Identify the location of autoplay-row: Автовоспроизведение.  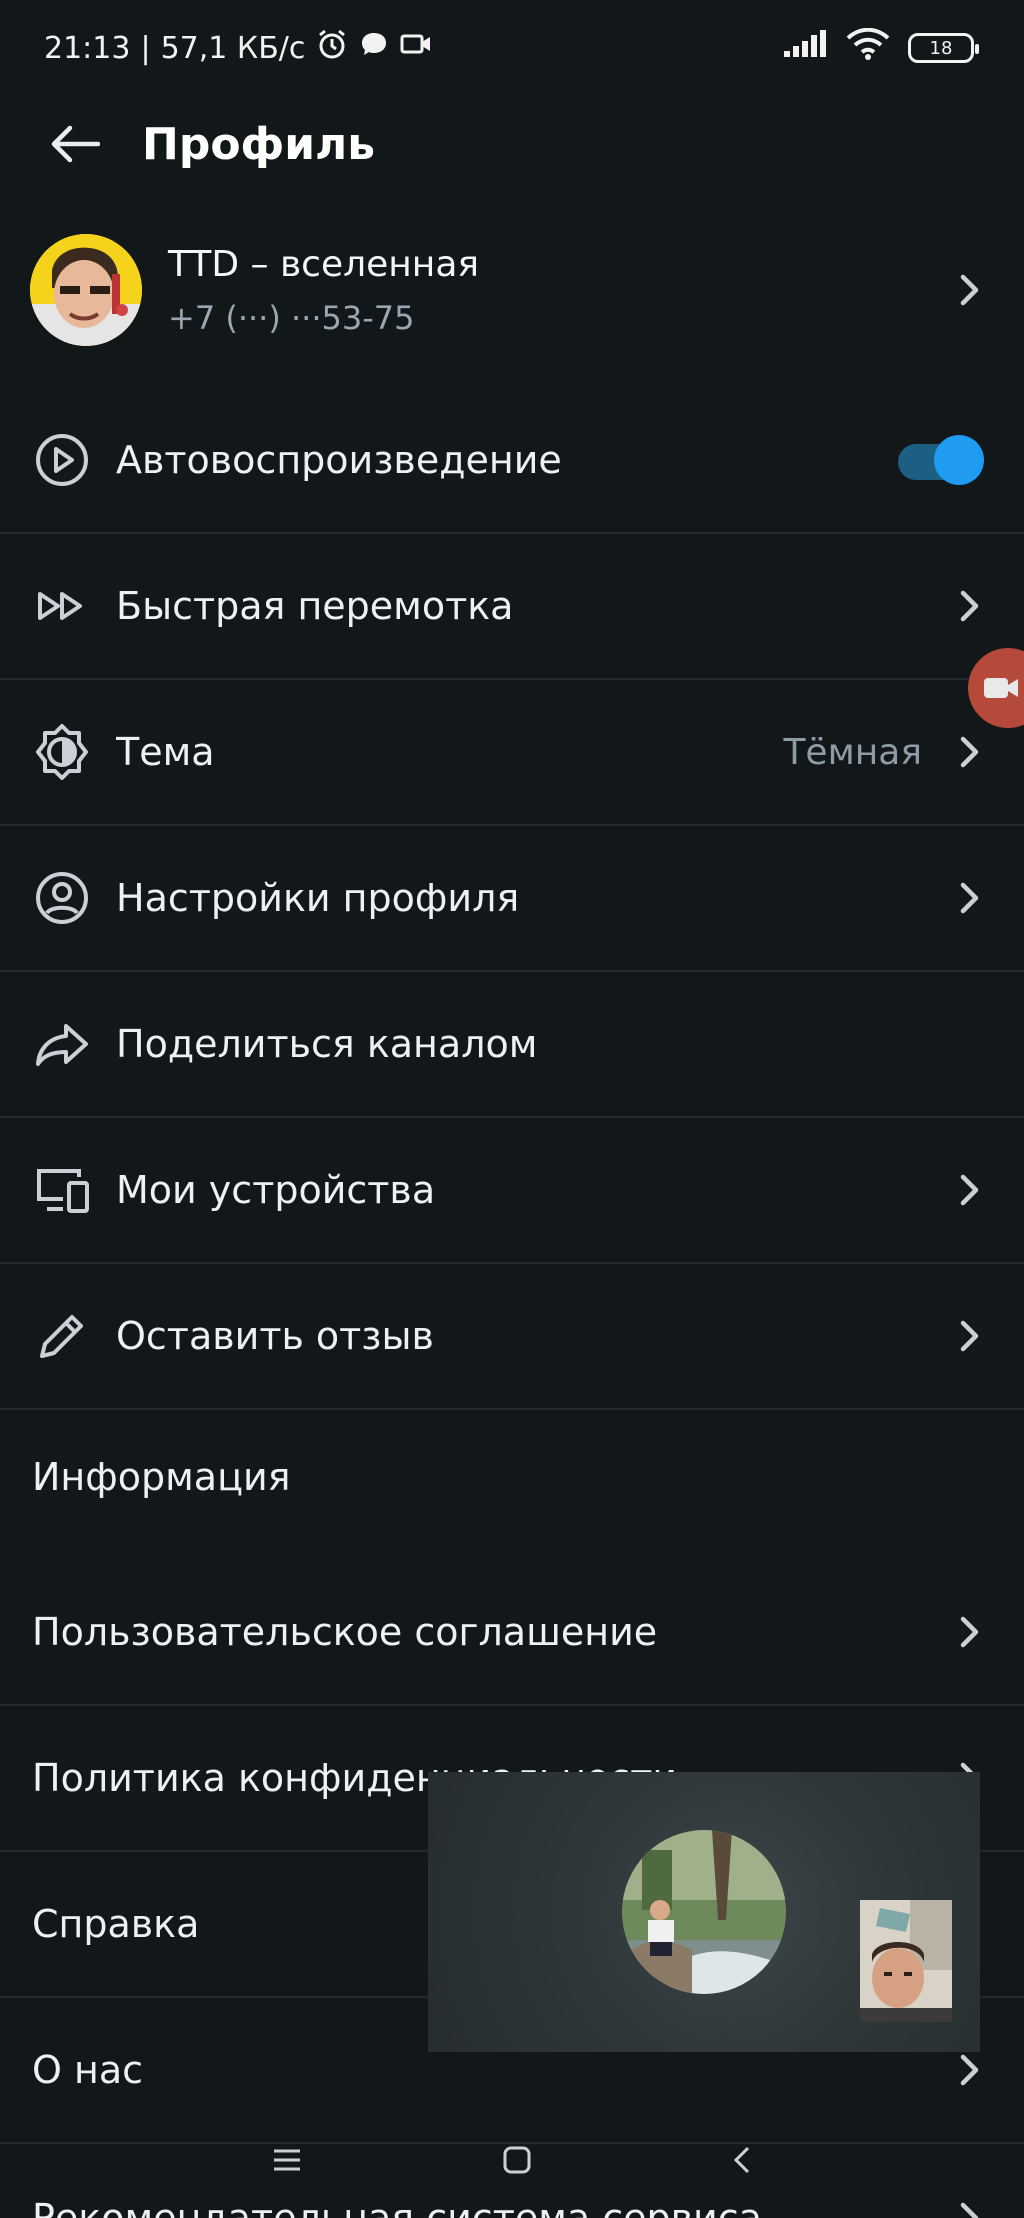
(512, 461).